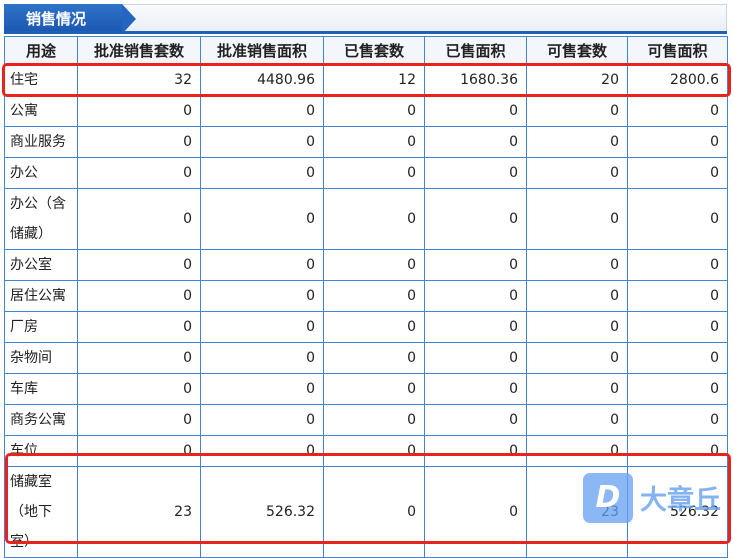 The width and height of the screenshot is (733, 558). Describe the element at coordinates (41, 265) in the screenshot. I see `cell-use: 办公室` at that location.